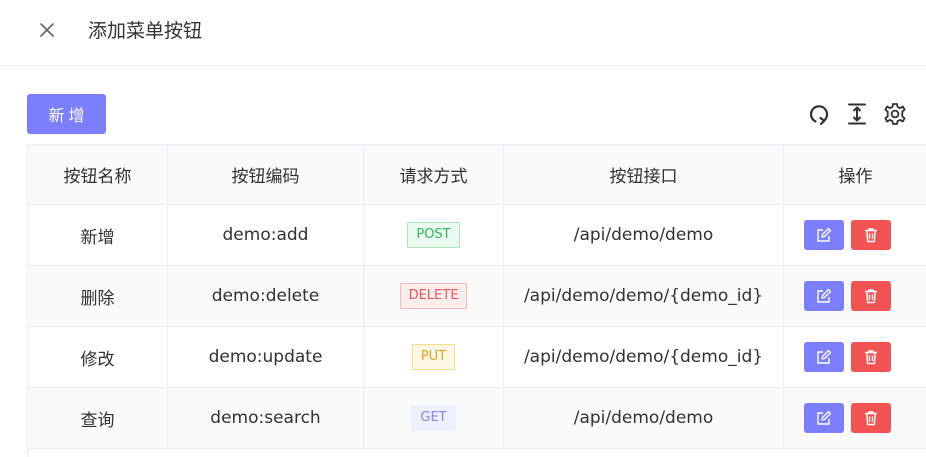  What do you see at coordinates (98, 235) in the screenshot?
I see `button-name: 新增` at bounding box center [98, 235].